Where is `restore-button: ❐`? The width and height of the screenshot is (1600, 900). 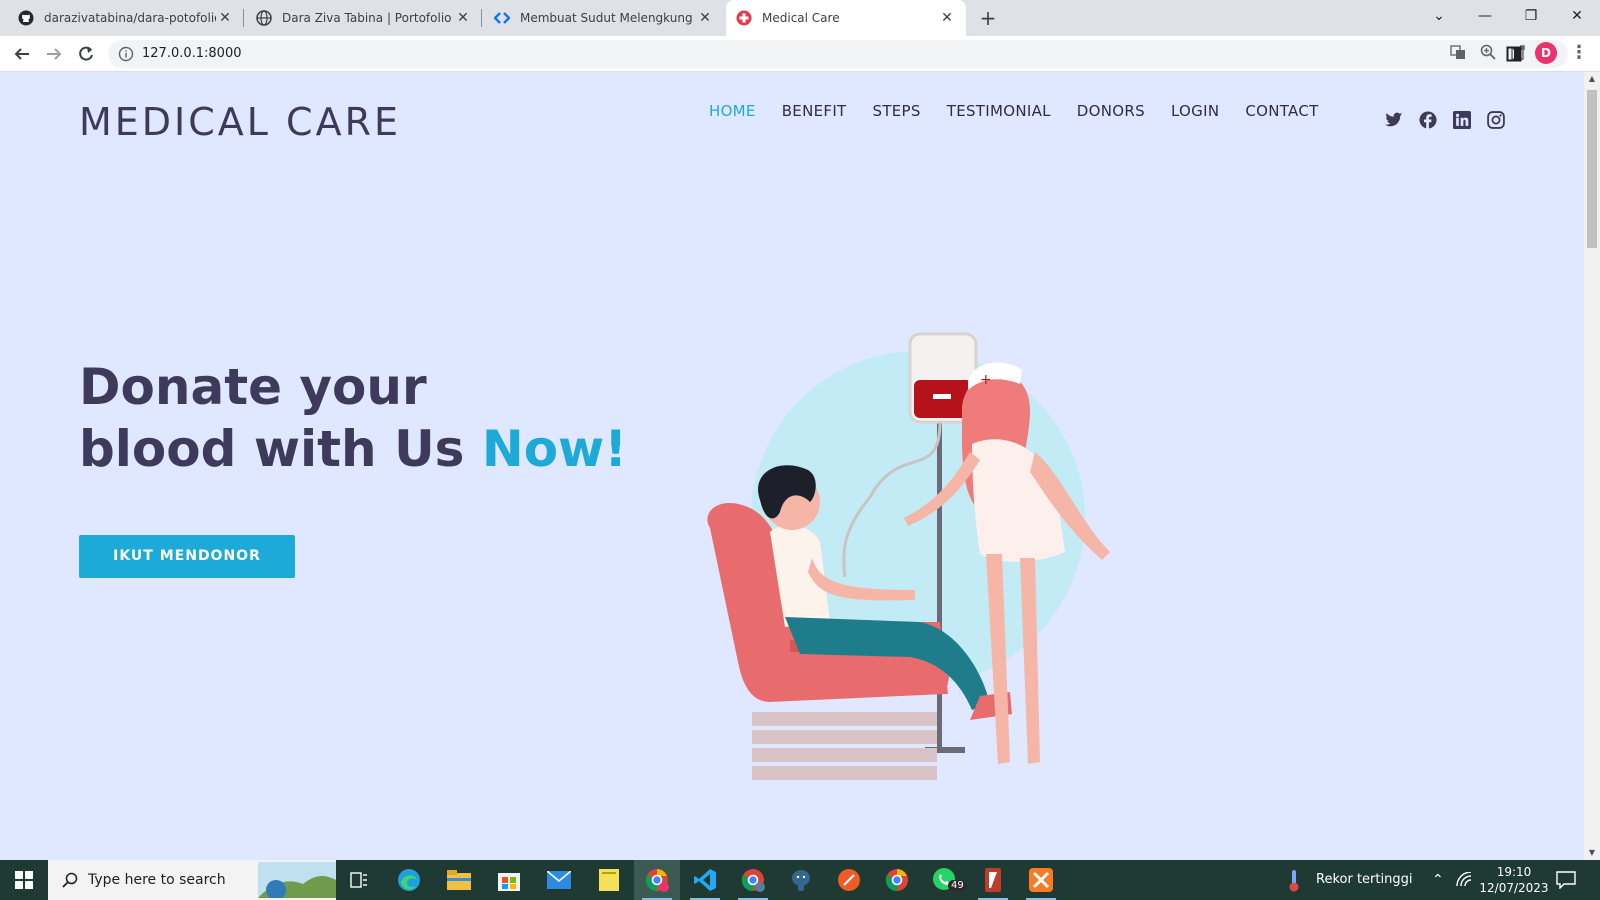
restore-button: ❐ is located at coordinates (1531, 16).